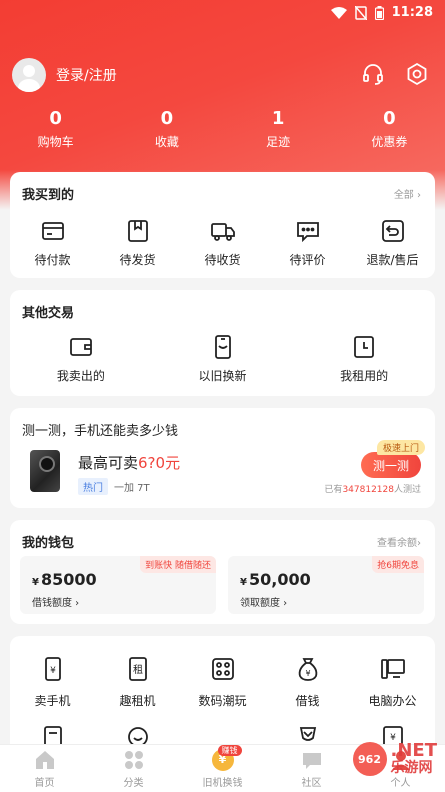 The width and height of the screenshot is (445, 792). I want to click on home-icon, so click(44, 759).